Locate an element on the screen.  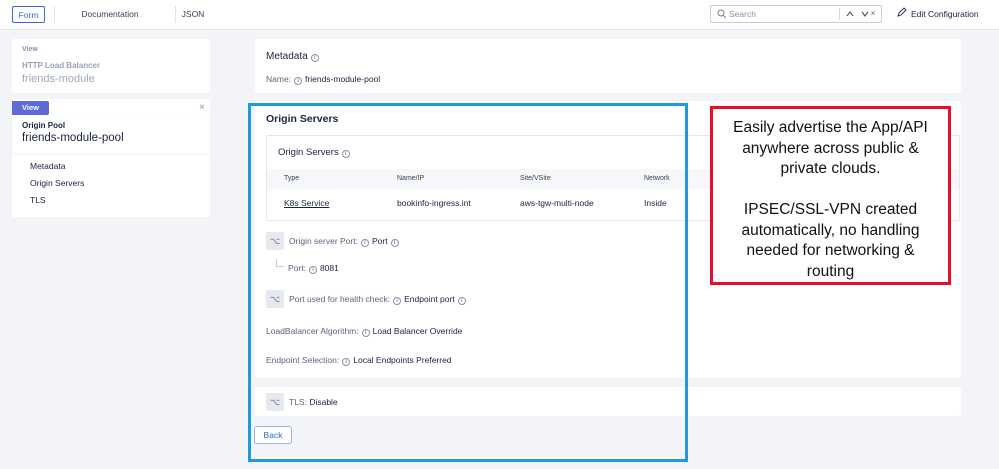
object-name: friends-module is located at coordinates (58, 79).